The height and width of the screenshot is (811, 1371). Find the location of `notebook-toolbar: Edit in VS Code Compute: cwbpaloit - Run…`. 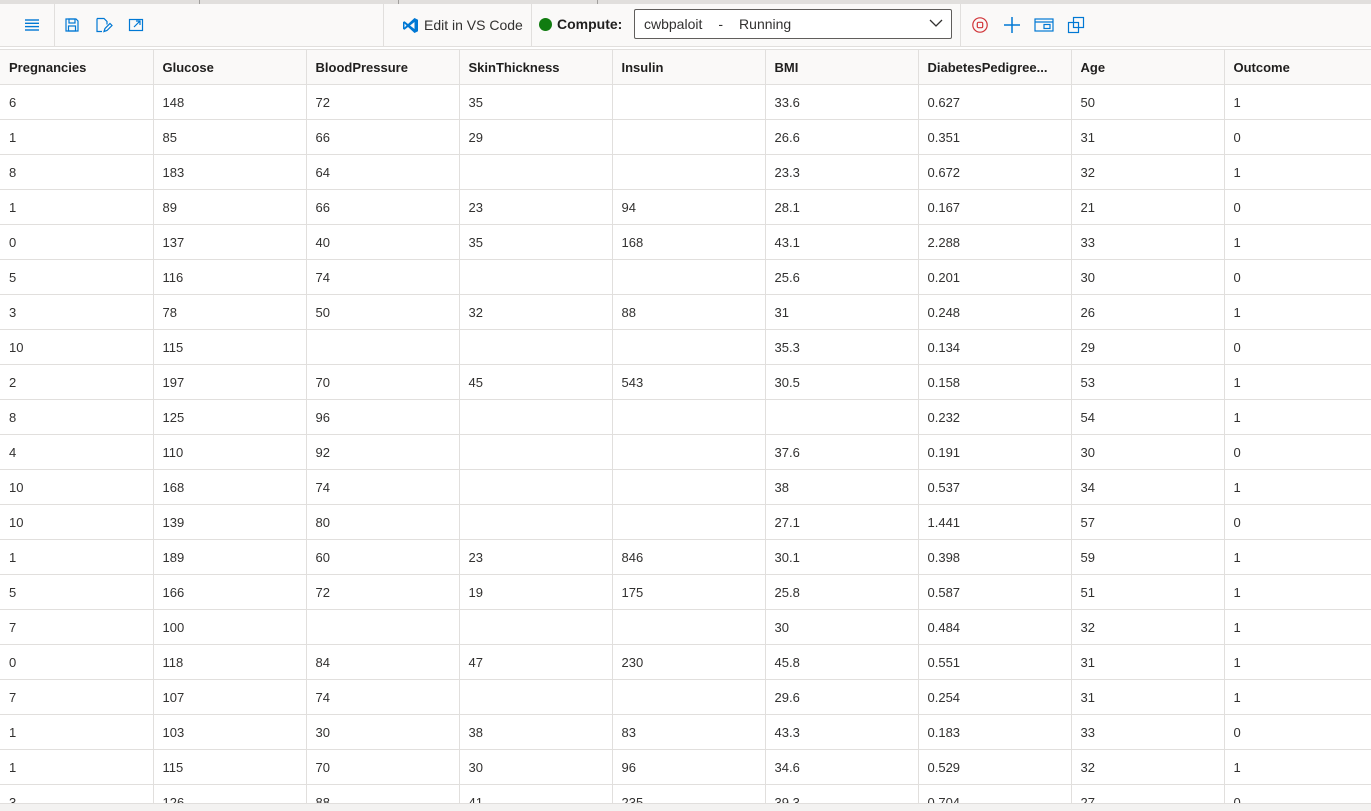

notebook-toolbar: Edit in VS Code Compute: cwbpaloit - Run… is located at coordinates (685, 25).